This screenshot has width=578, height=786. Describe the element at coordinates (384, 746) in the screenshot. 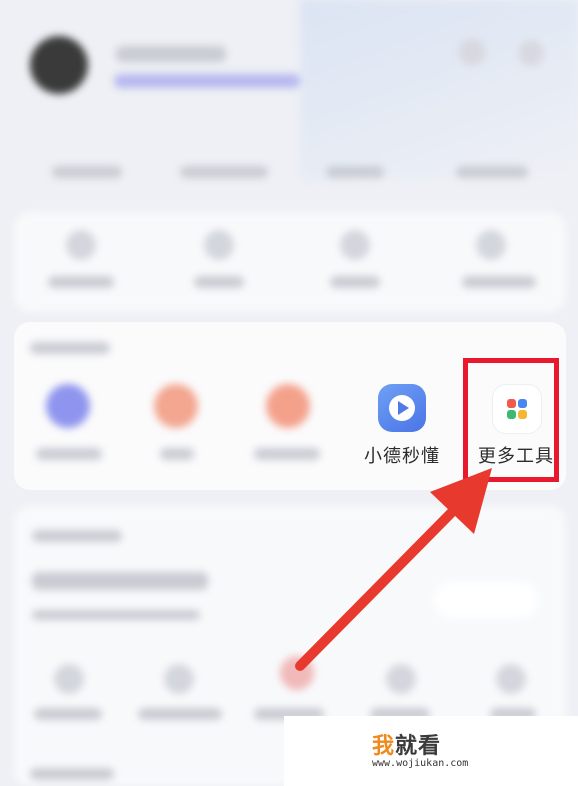

I see `watermark-title-main: 我` at that location.